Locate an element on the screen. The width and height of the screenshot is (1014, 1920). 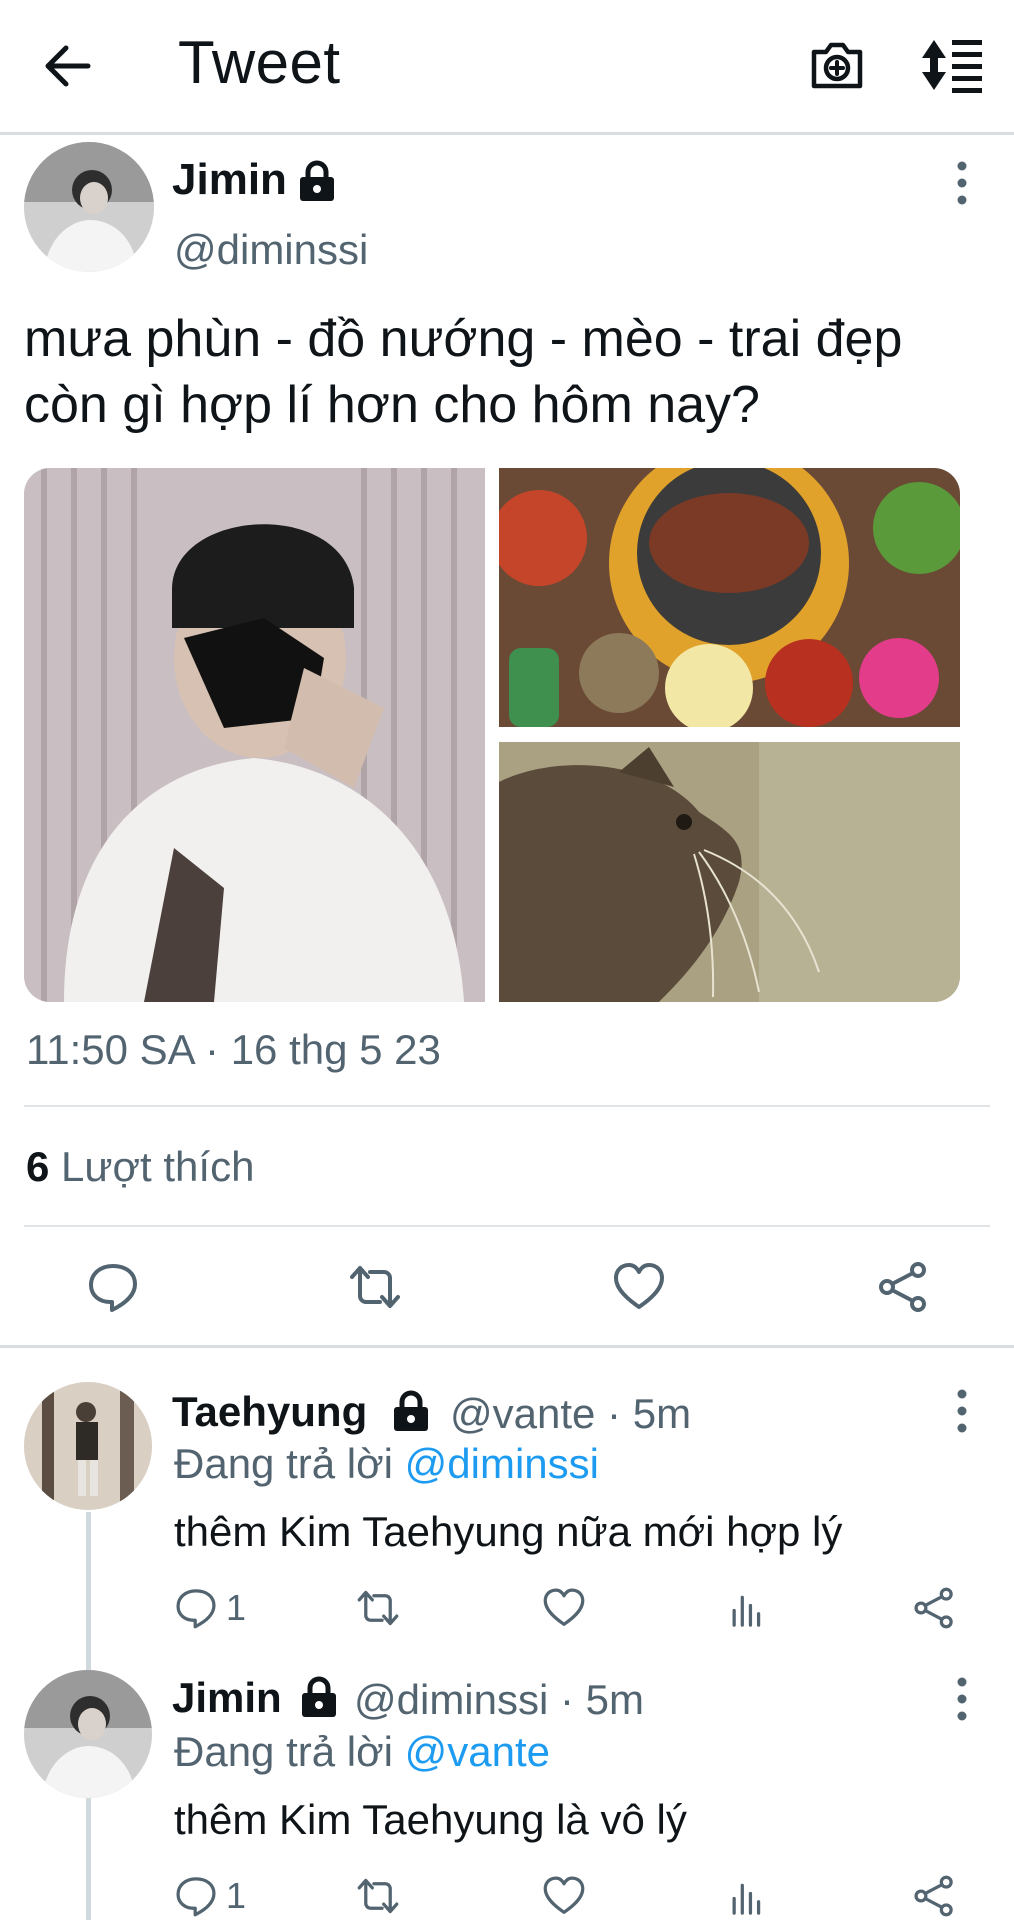
reply-text: thêm Kim Taehyung là vô lý is located at coordinates (430, 1819).